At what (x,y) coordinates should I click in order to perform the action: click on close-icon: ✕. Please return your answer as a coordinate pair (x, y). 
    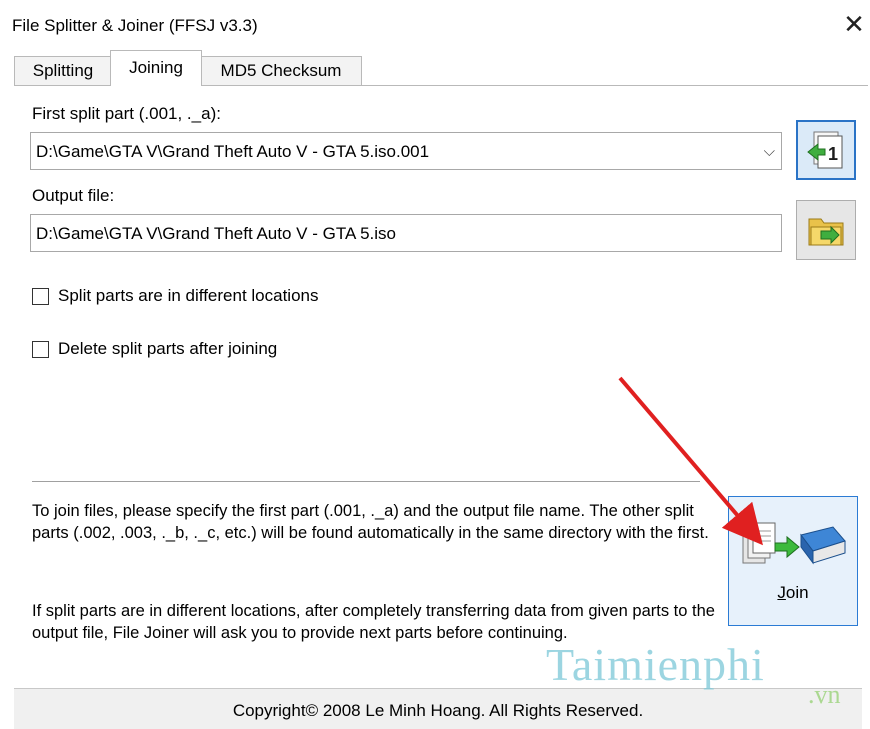
    Looking at the image, I should click on (854, 24).